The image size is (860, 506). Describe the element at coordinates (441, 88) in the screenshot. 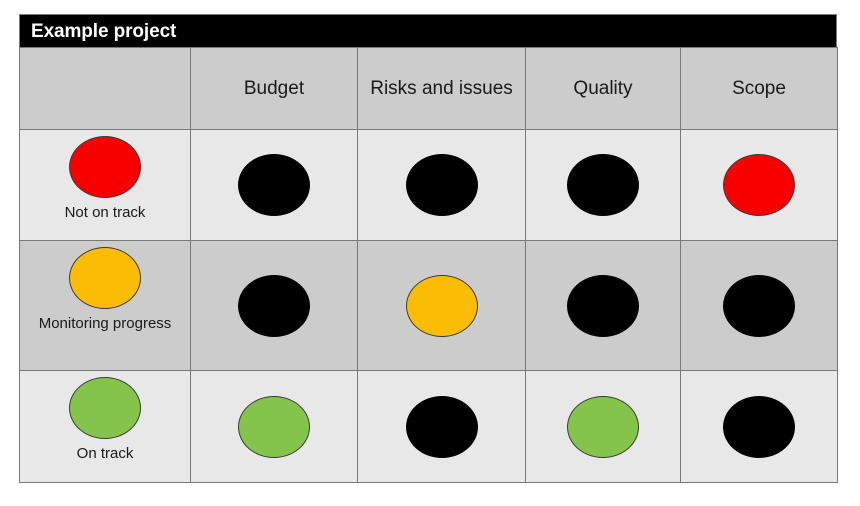

I see `header-cell-risks: Risks and issues` at that location.